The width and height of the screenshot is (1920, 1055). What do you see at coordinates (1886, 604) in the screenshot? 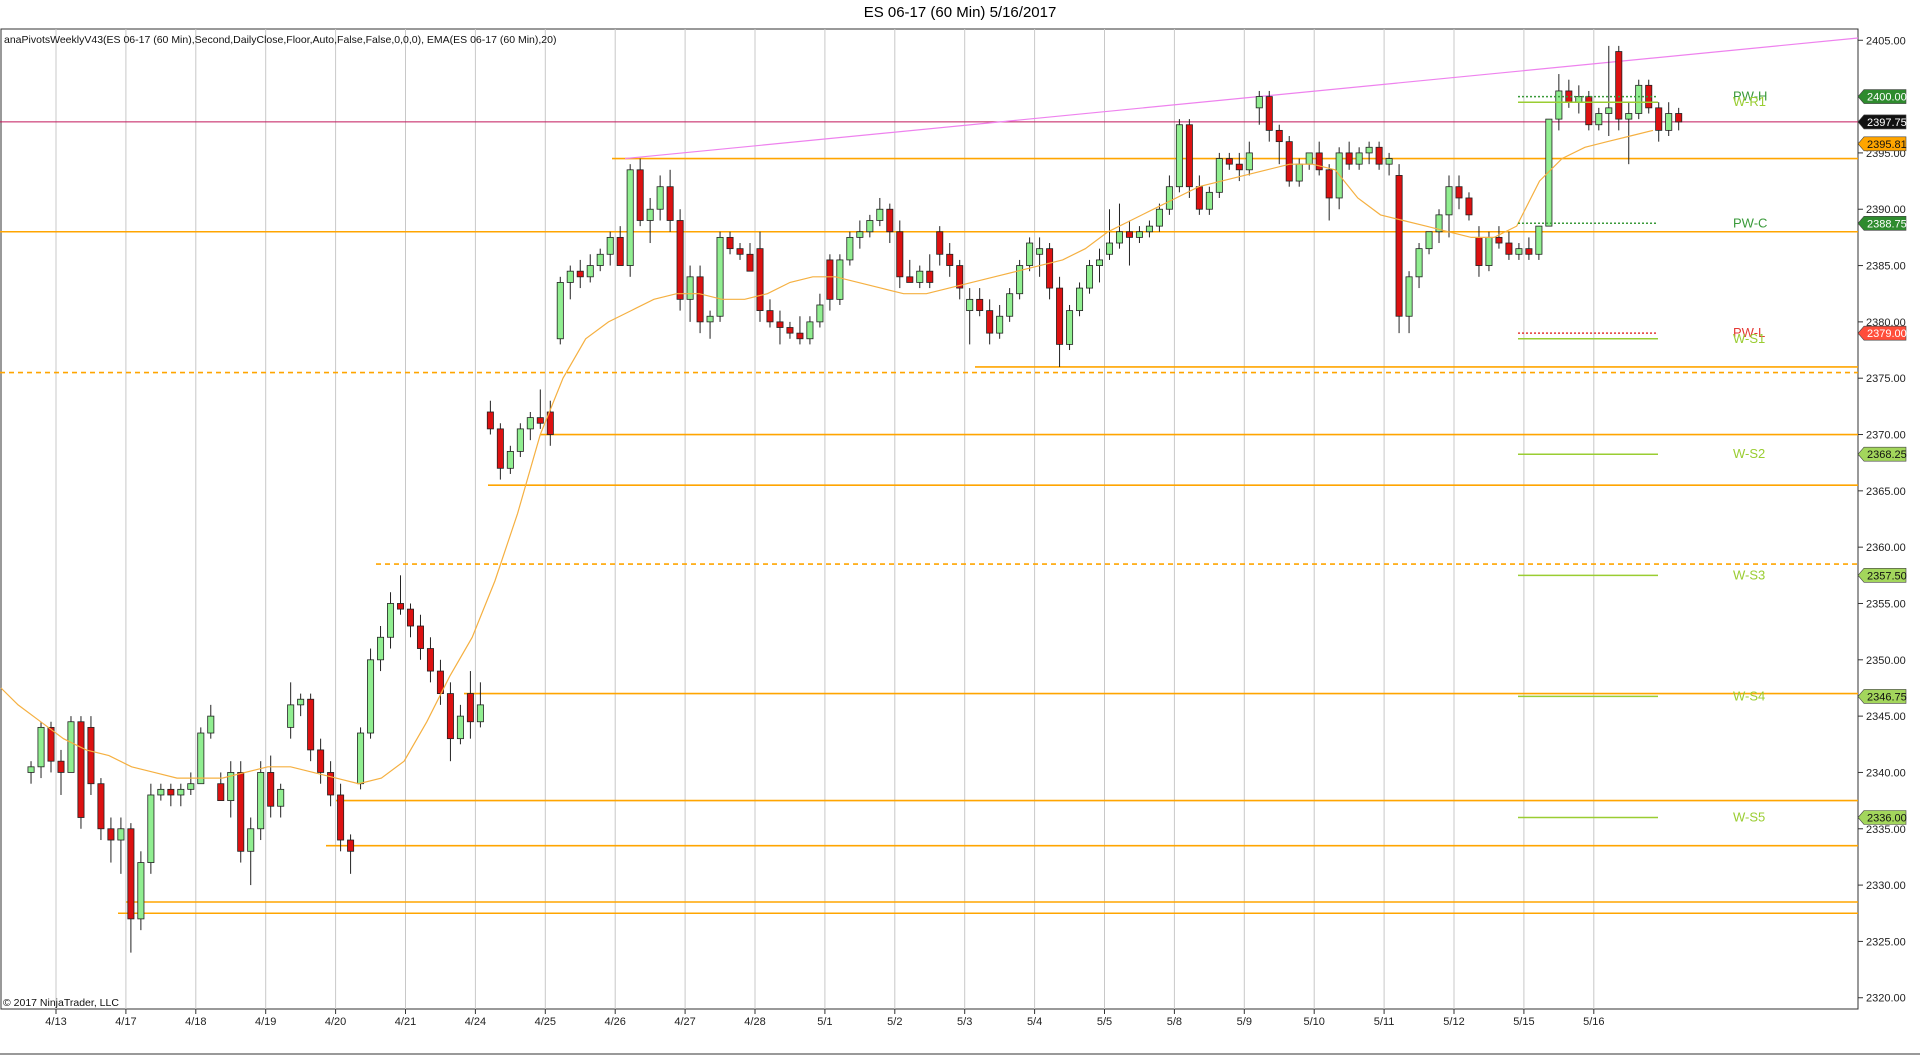
I see `y-tick-label: 2355.00` at bounding box center [1886, 604].